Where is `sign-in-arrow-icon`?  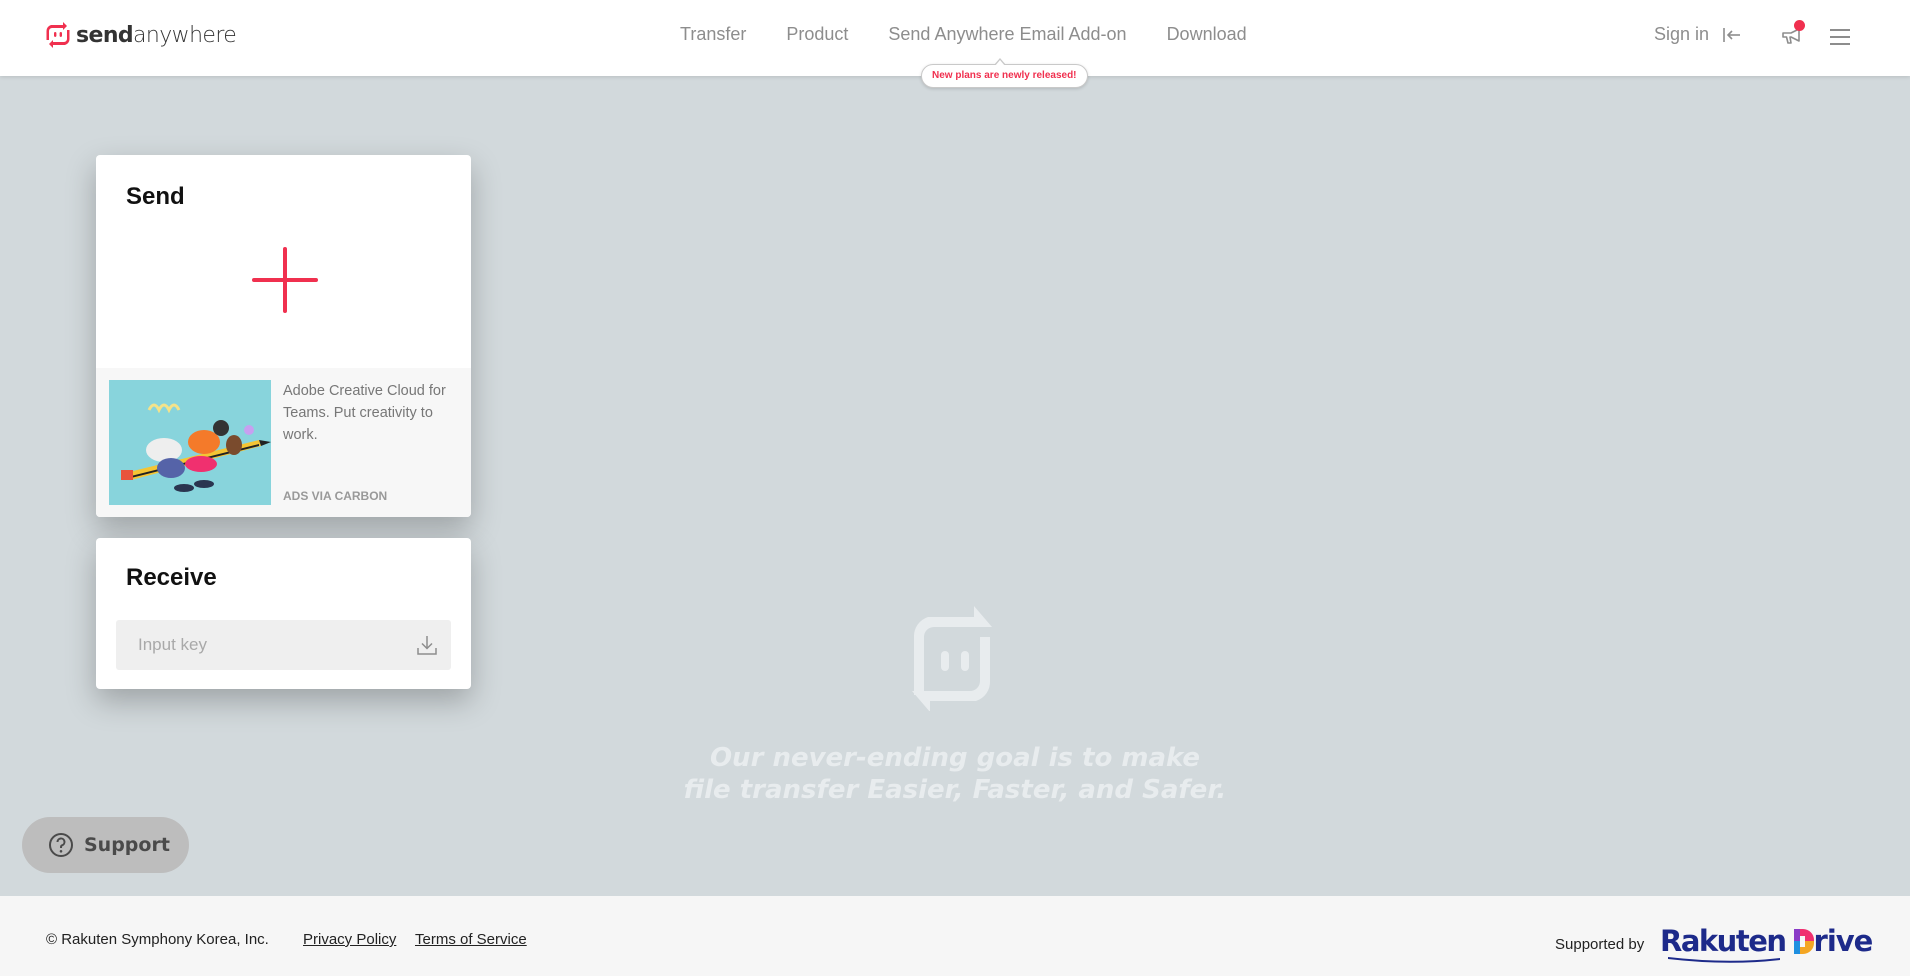
sign-in-arrow-icon is located at coordinates (1732, 35).